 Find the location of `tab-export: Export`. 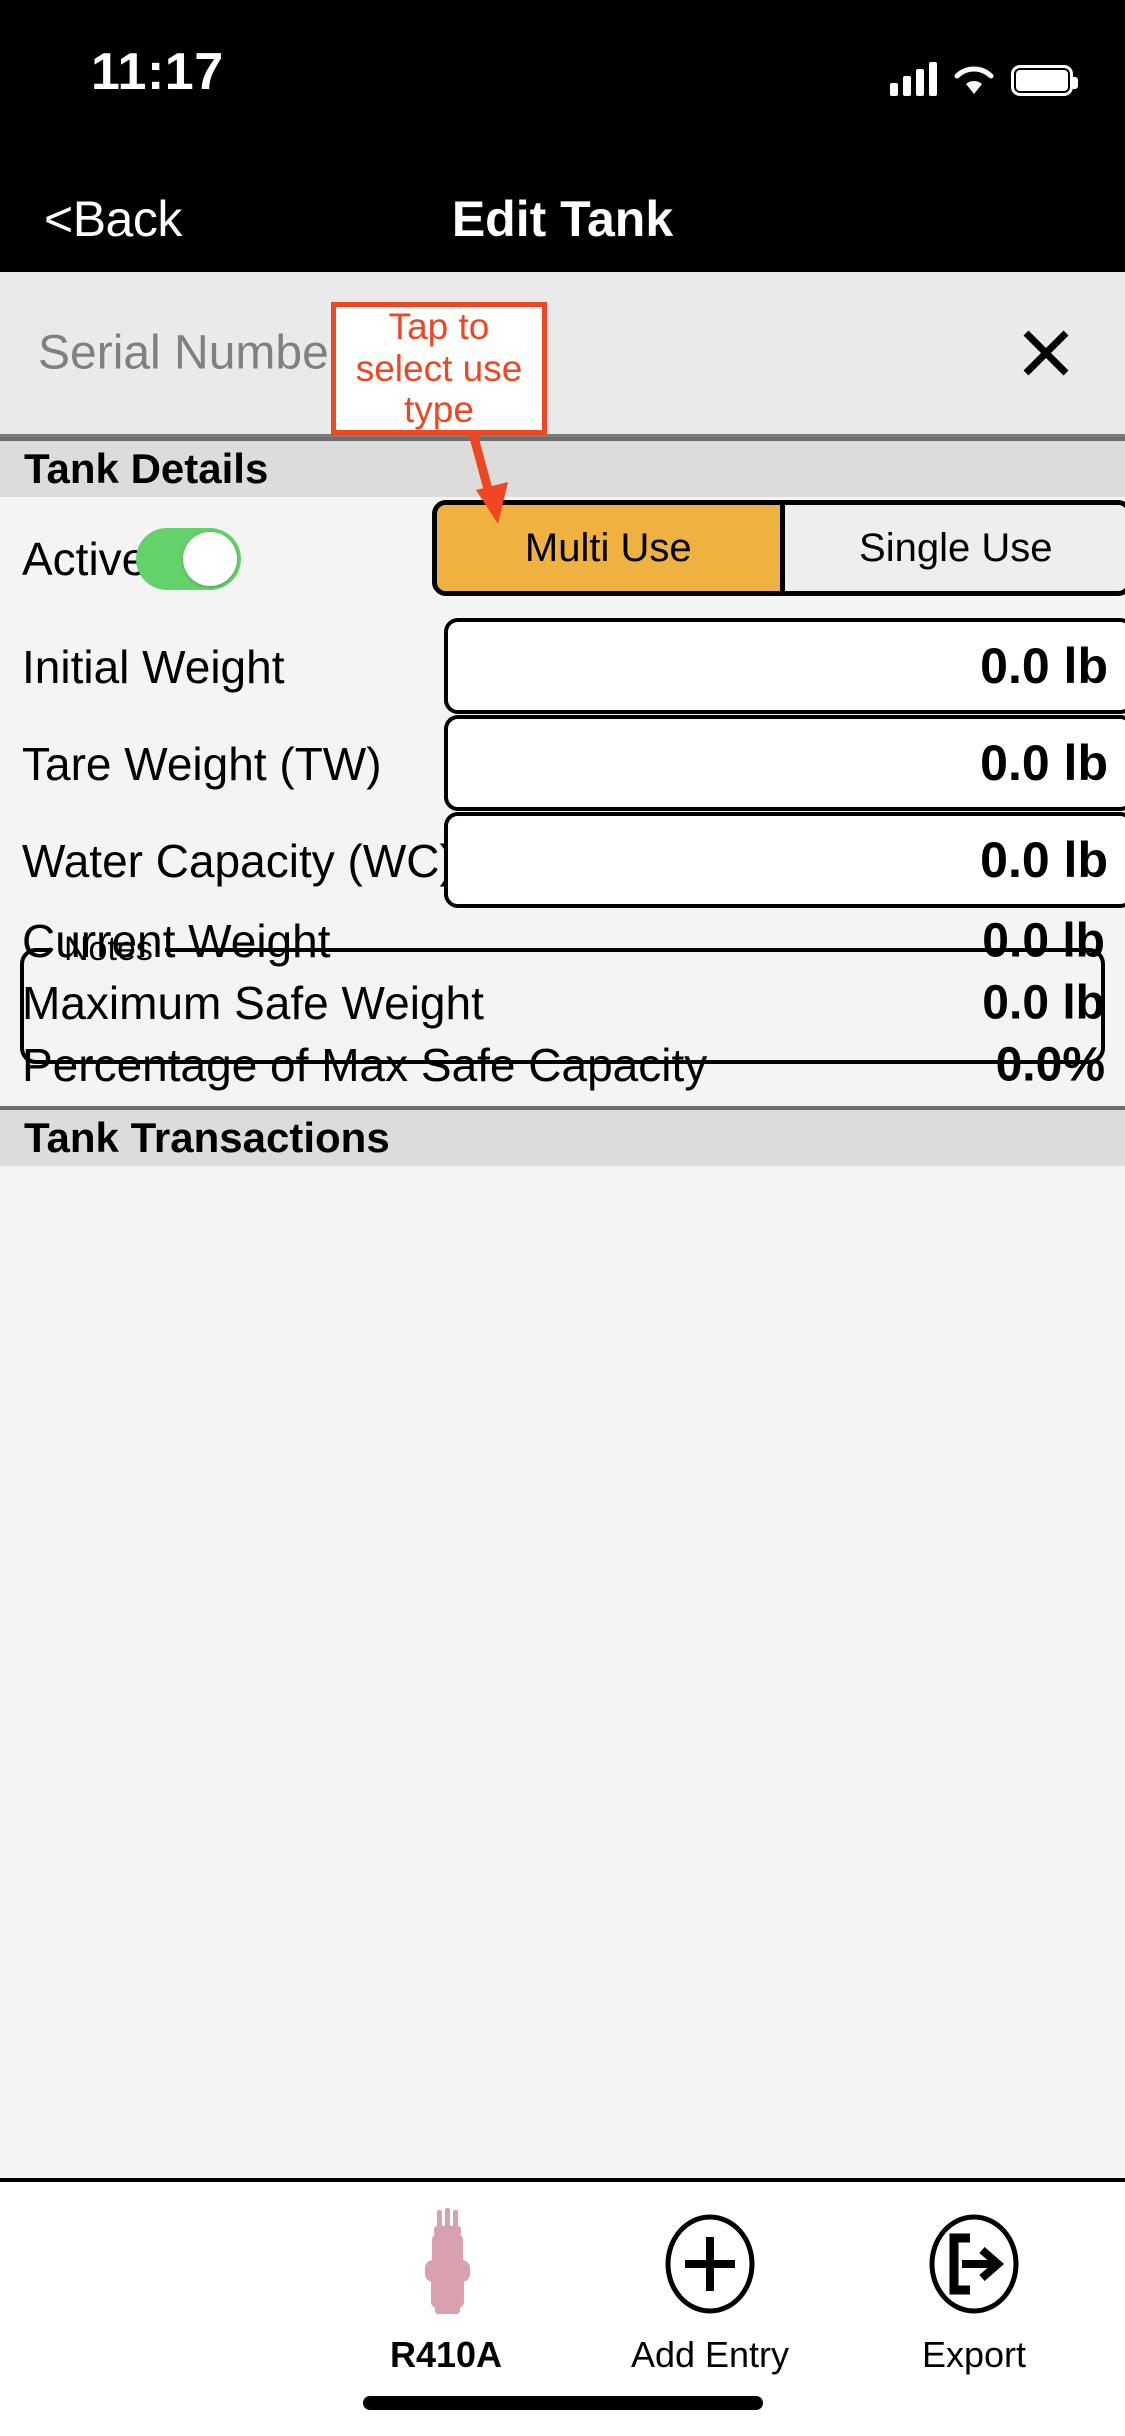

tab-export: Export is located at coordinates (974, 2292).